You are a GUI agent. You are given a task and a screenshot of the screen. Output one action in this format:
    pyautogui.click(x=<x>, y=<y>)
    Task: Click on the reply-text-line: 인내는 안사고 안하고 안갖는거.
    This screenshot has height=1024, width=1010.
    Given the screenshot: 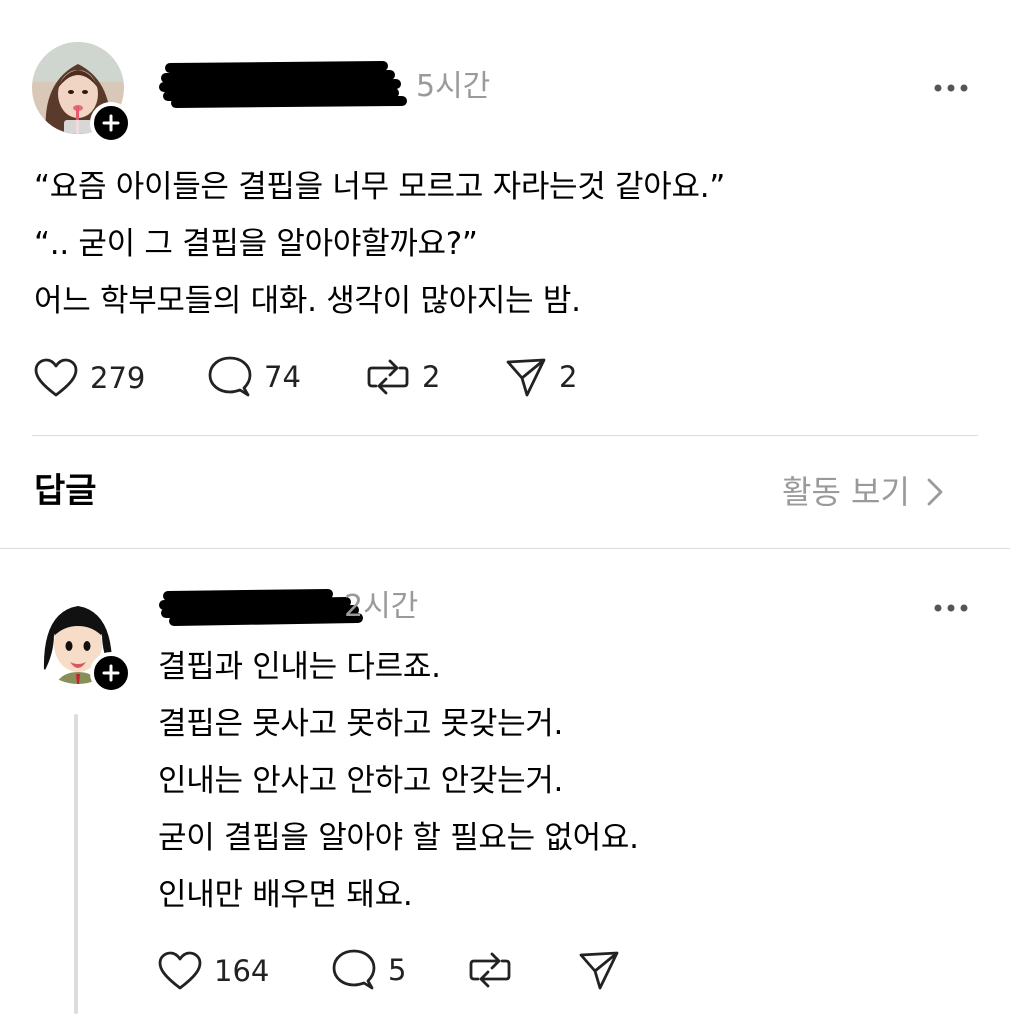 What is the action you would take?
    pyautogui.click(x=361, y=781)
    